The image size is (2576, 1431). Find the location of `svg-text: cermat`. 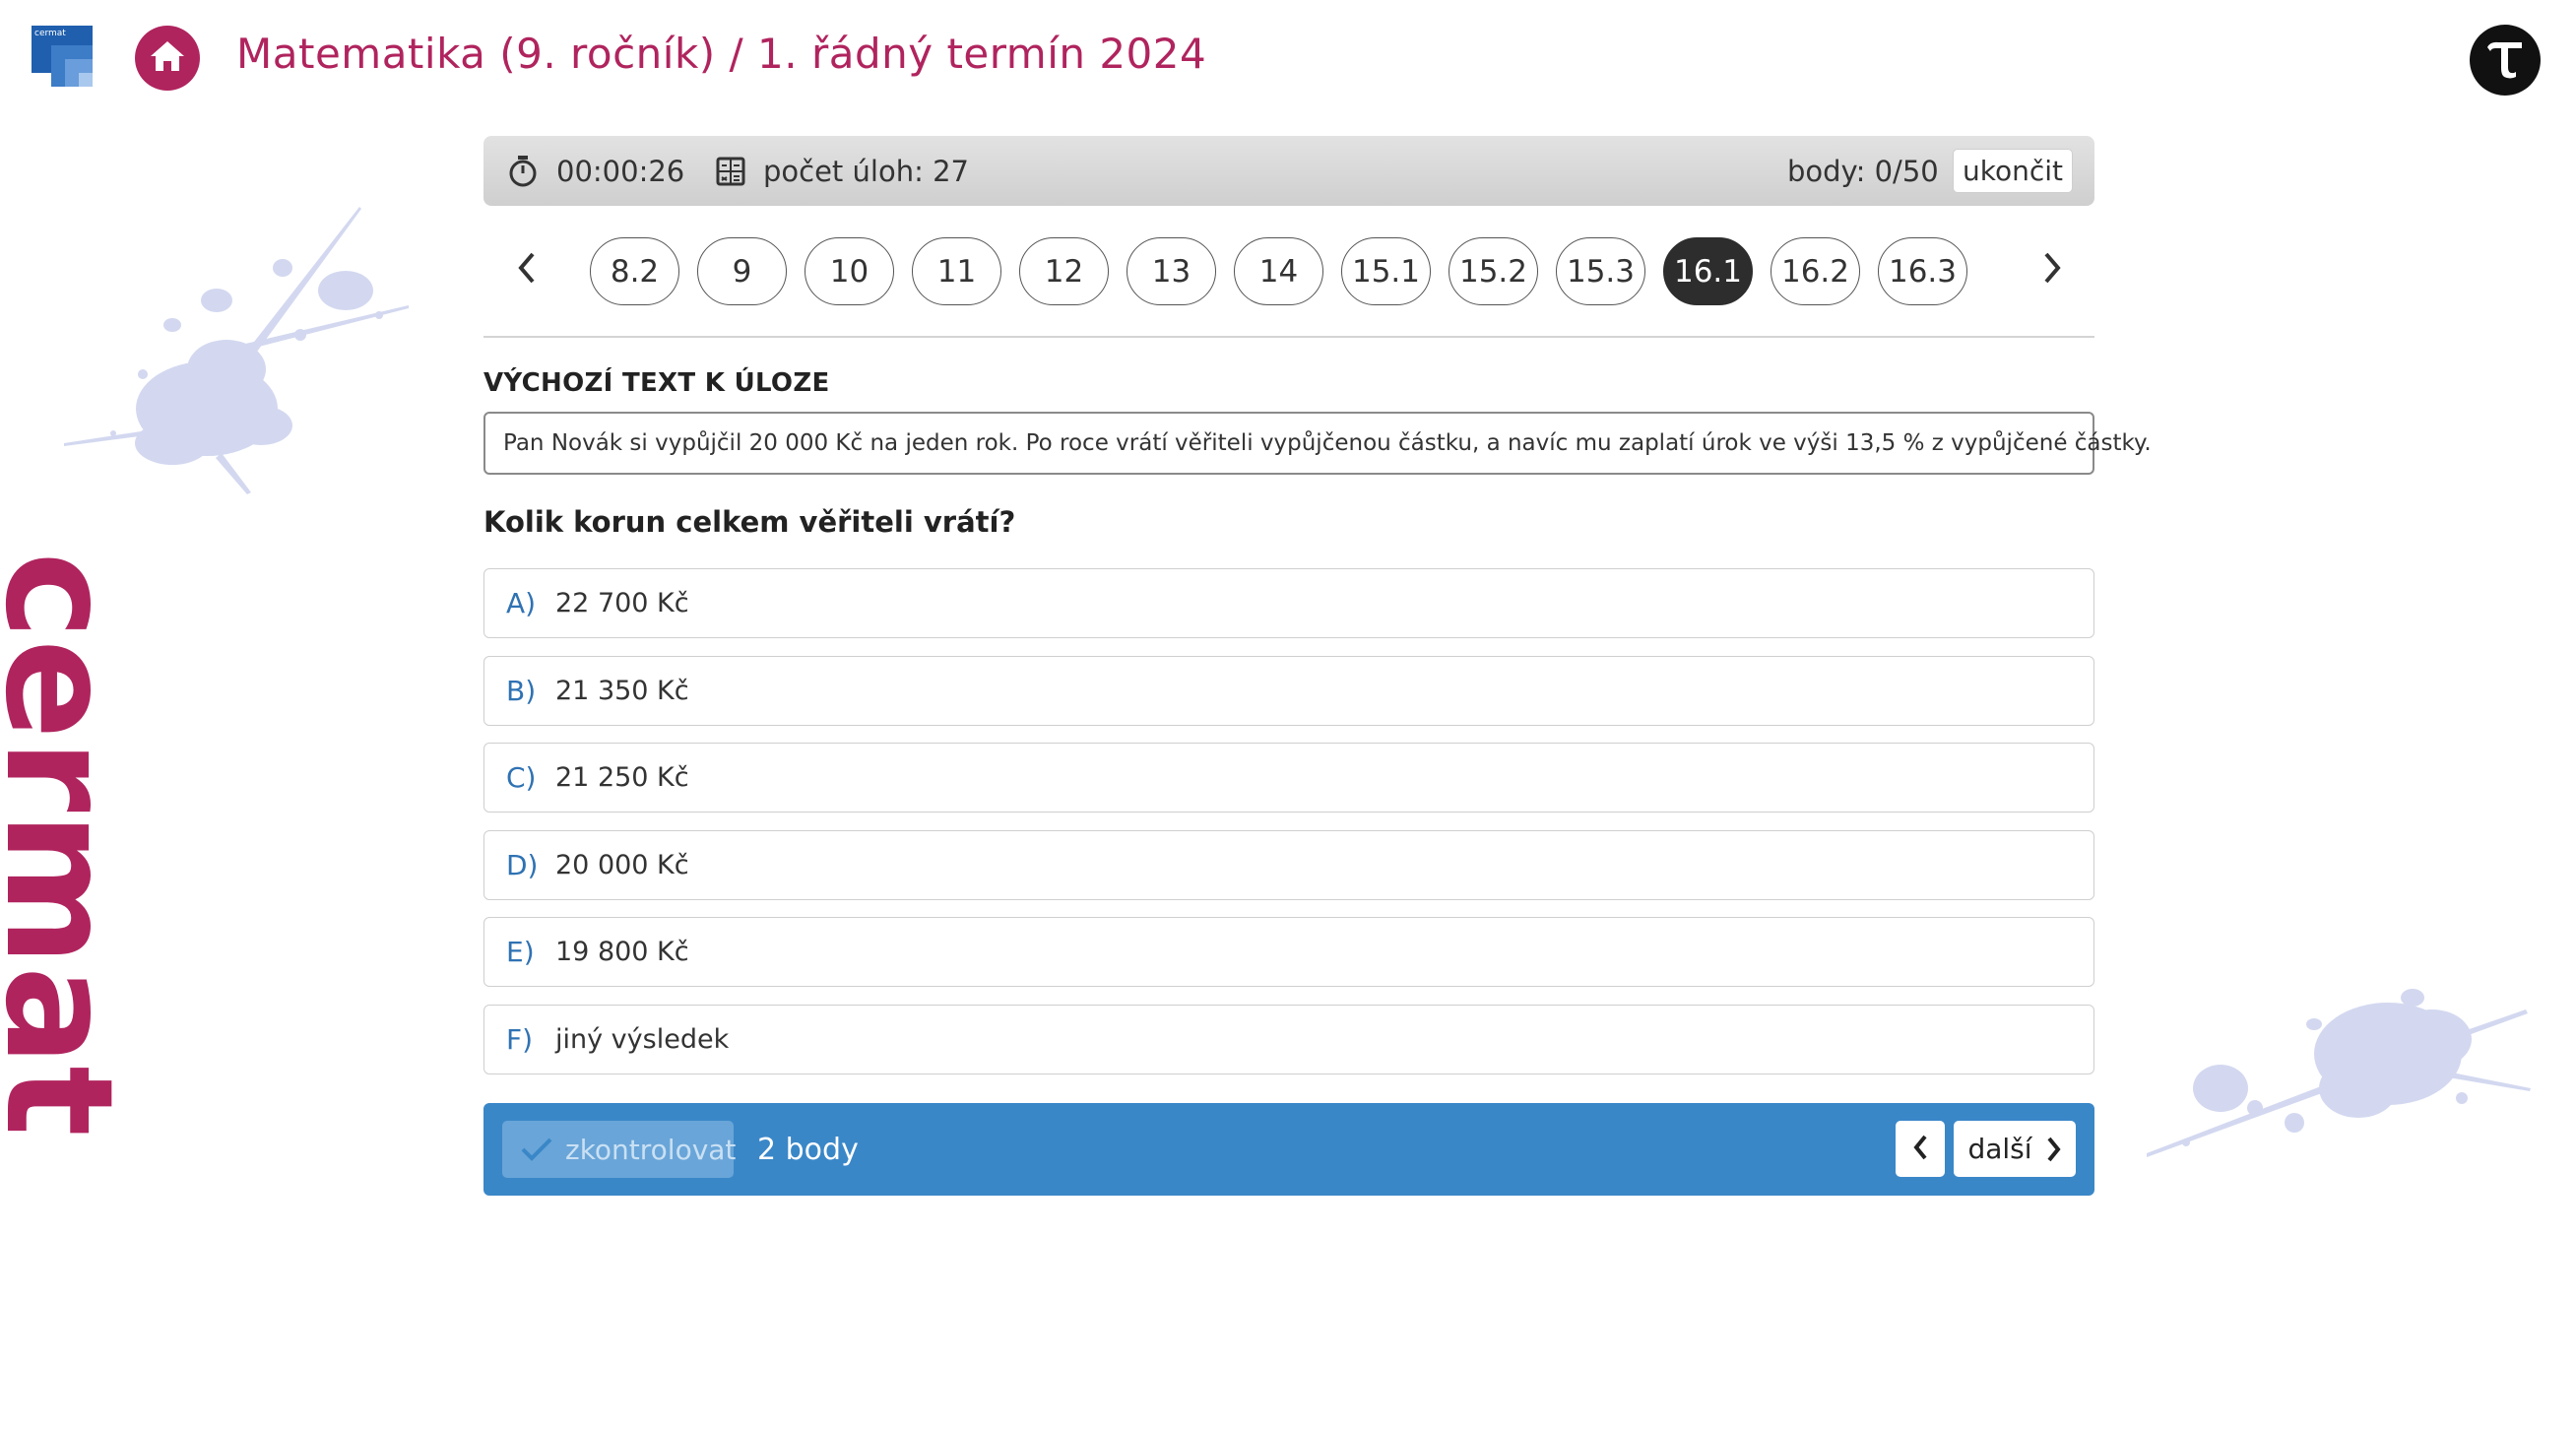

svg-text: cermat is located at coordinates (64, 844).